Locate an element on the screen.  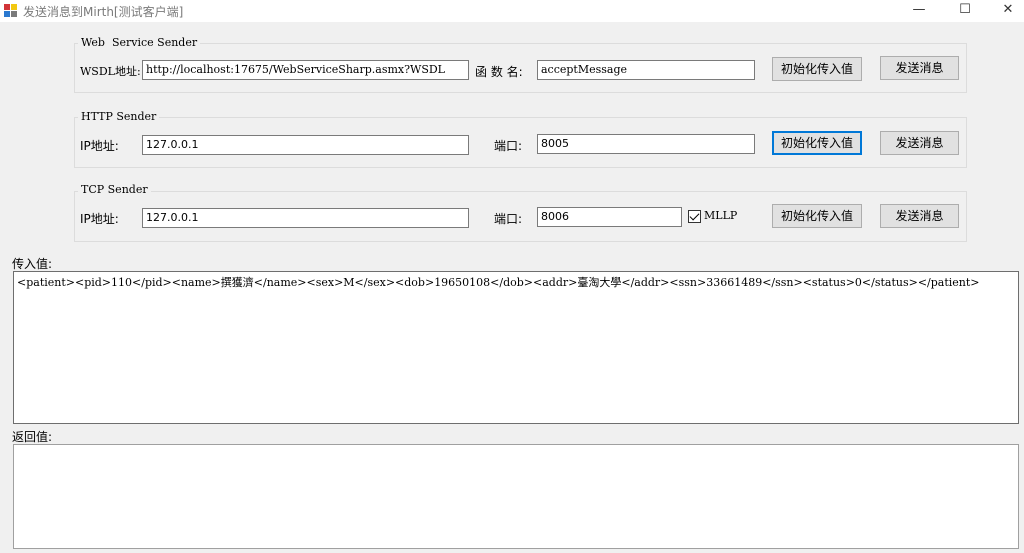
maximize-button: ☐ is located at coordinates (965, 11).